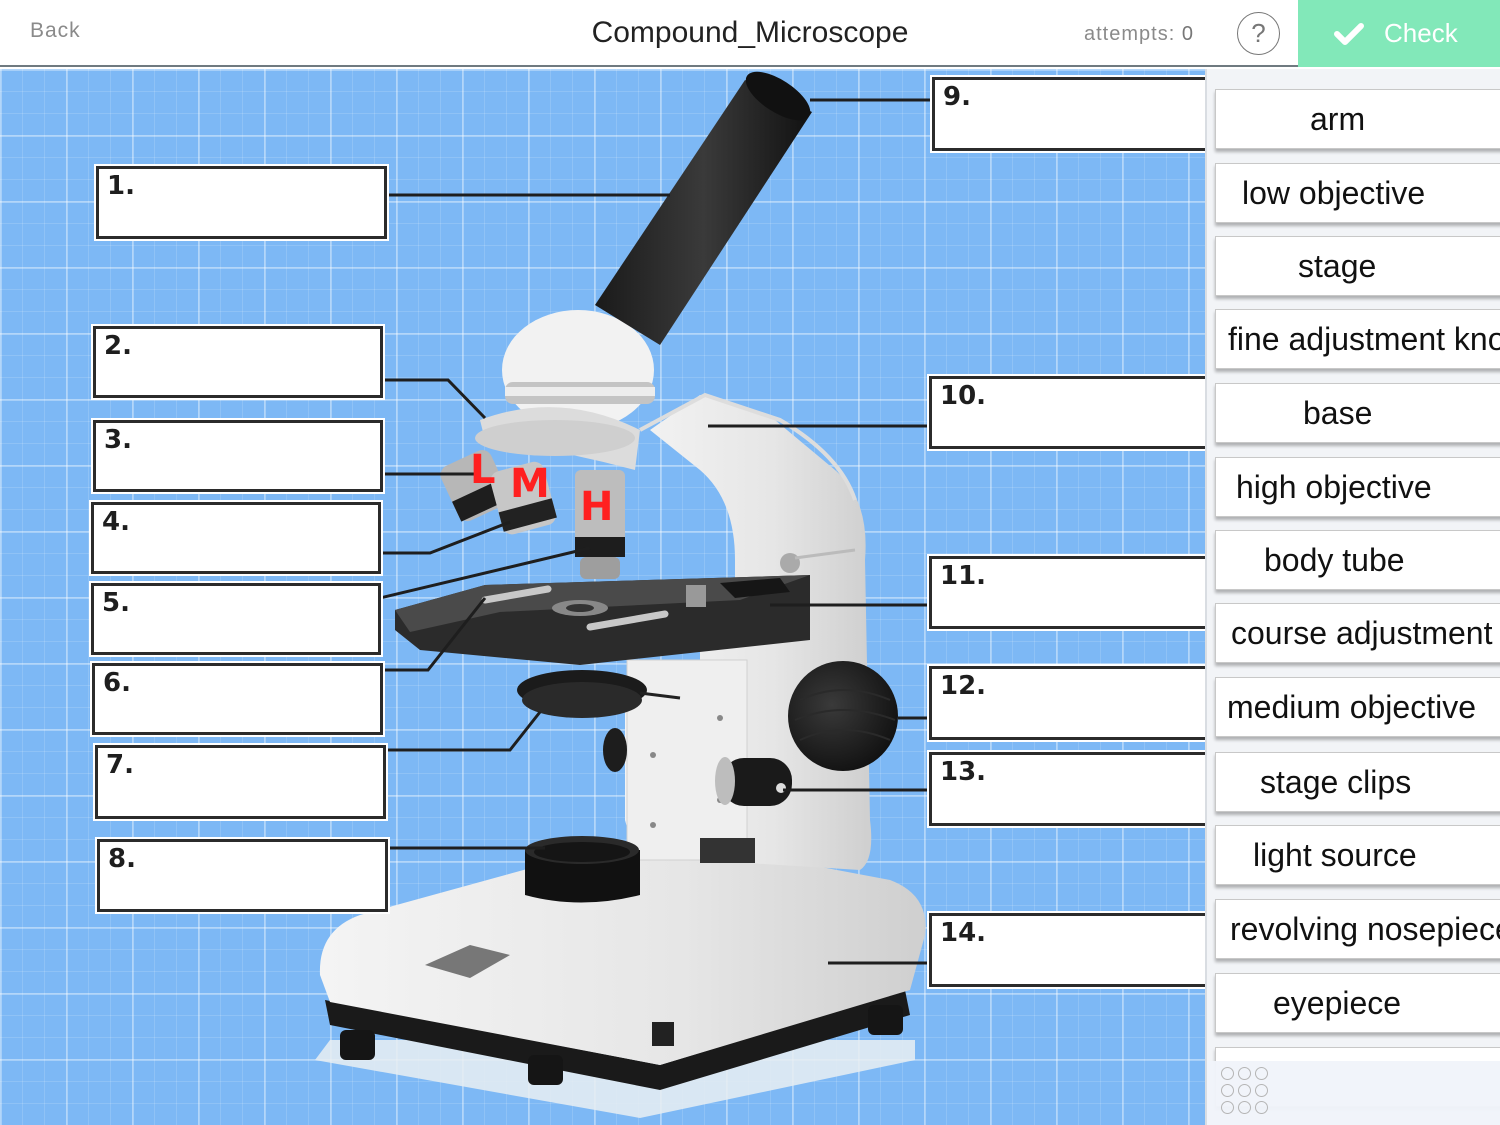 The width and height of the screenshot is (1500, 1125). I want to click on help-button: ?, so click(1258, 33).